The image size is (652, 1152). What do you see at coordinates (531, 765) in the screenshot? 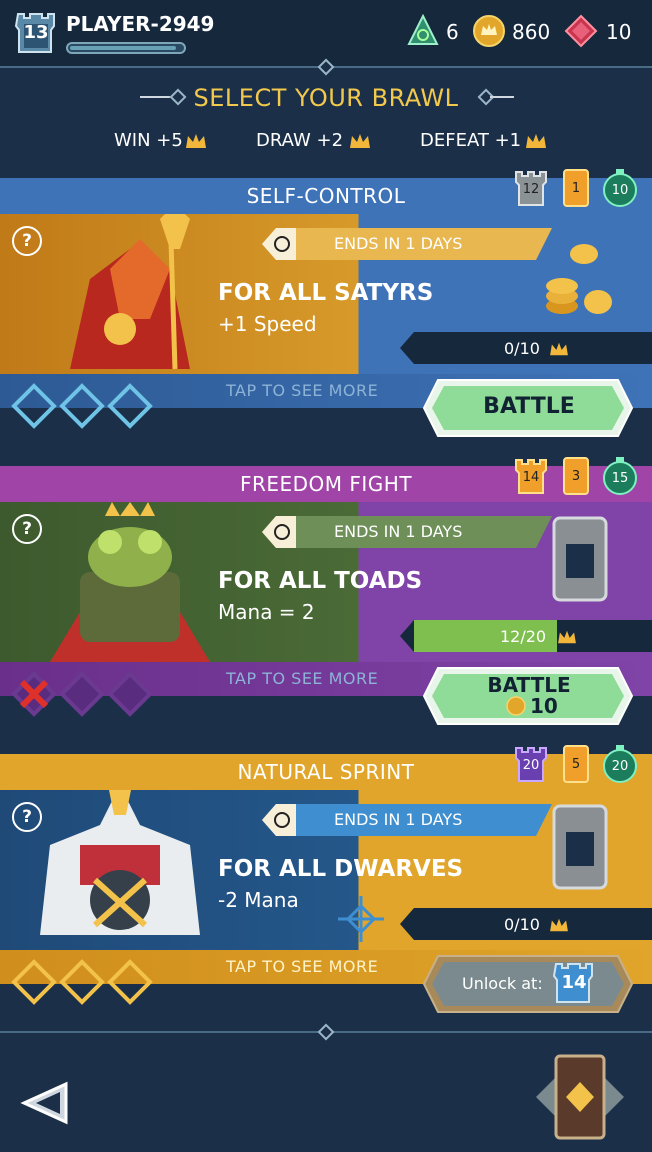
I see `tower-level-value: 20` at bounding box center [531, 765].